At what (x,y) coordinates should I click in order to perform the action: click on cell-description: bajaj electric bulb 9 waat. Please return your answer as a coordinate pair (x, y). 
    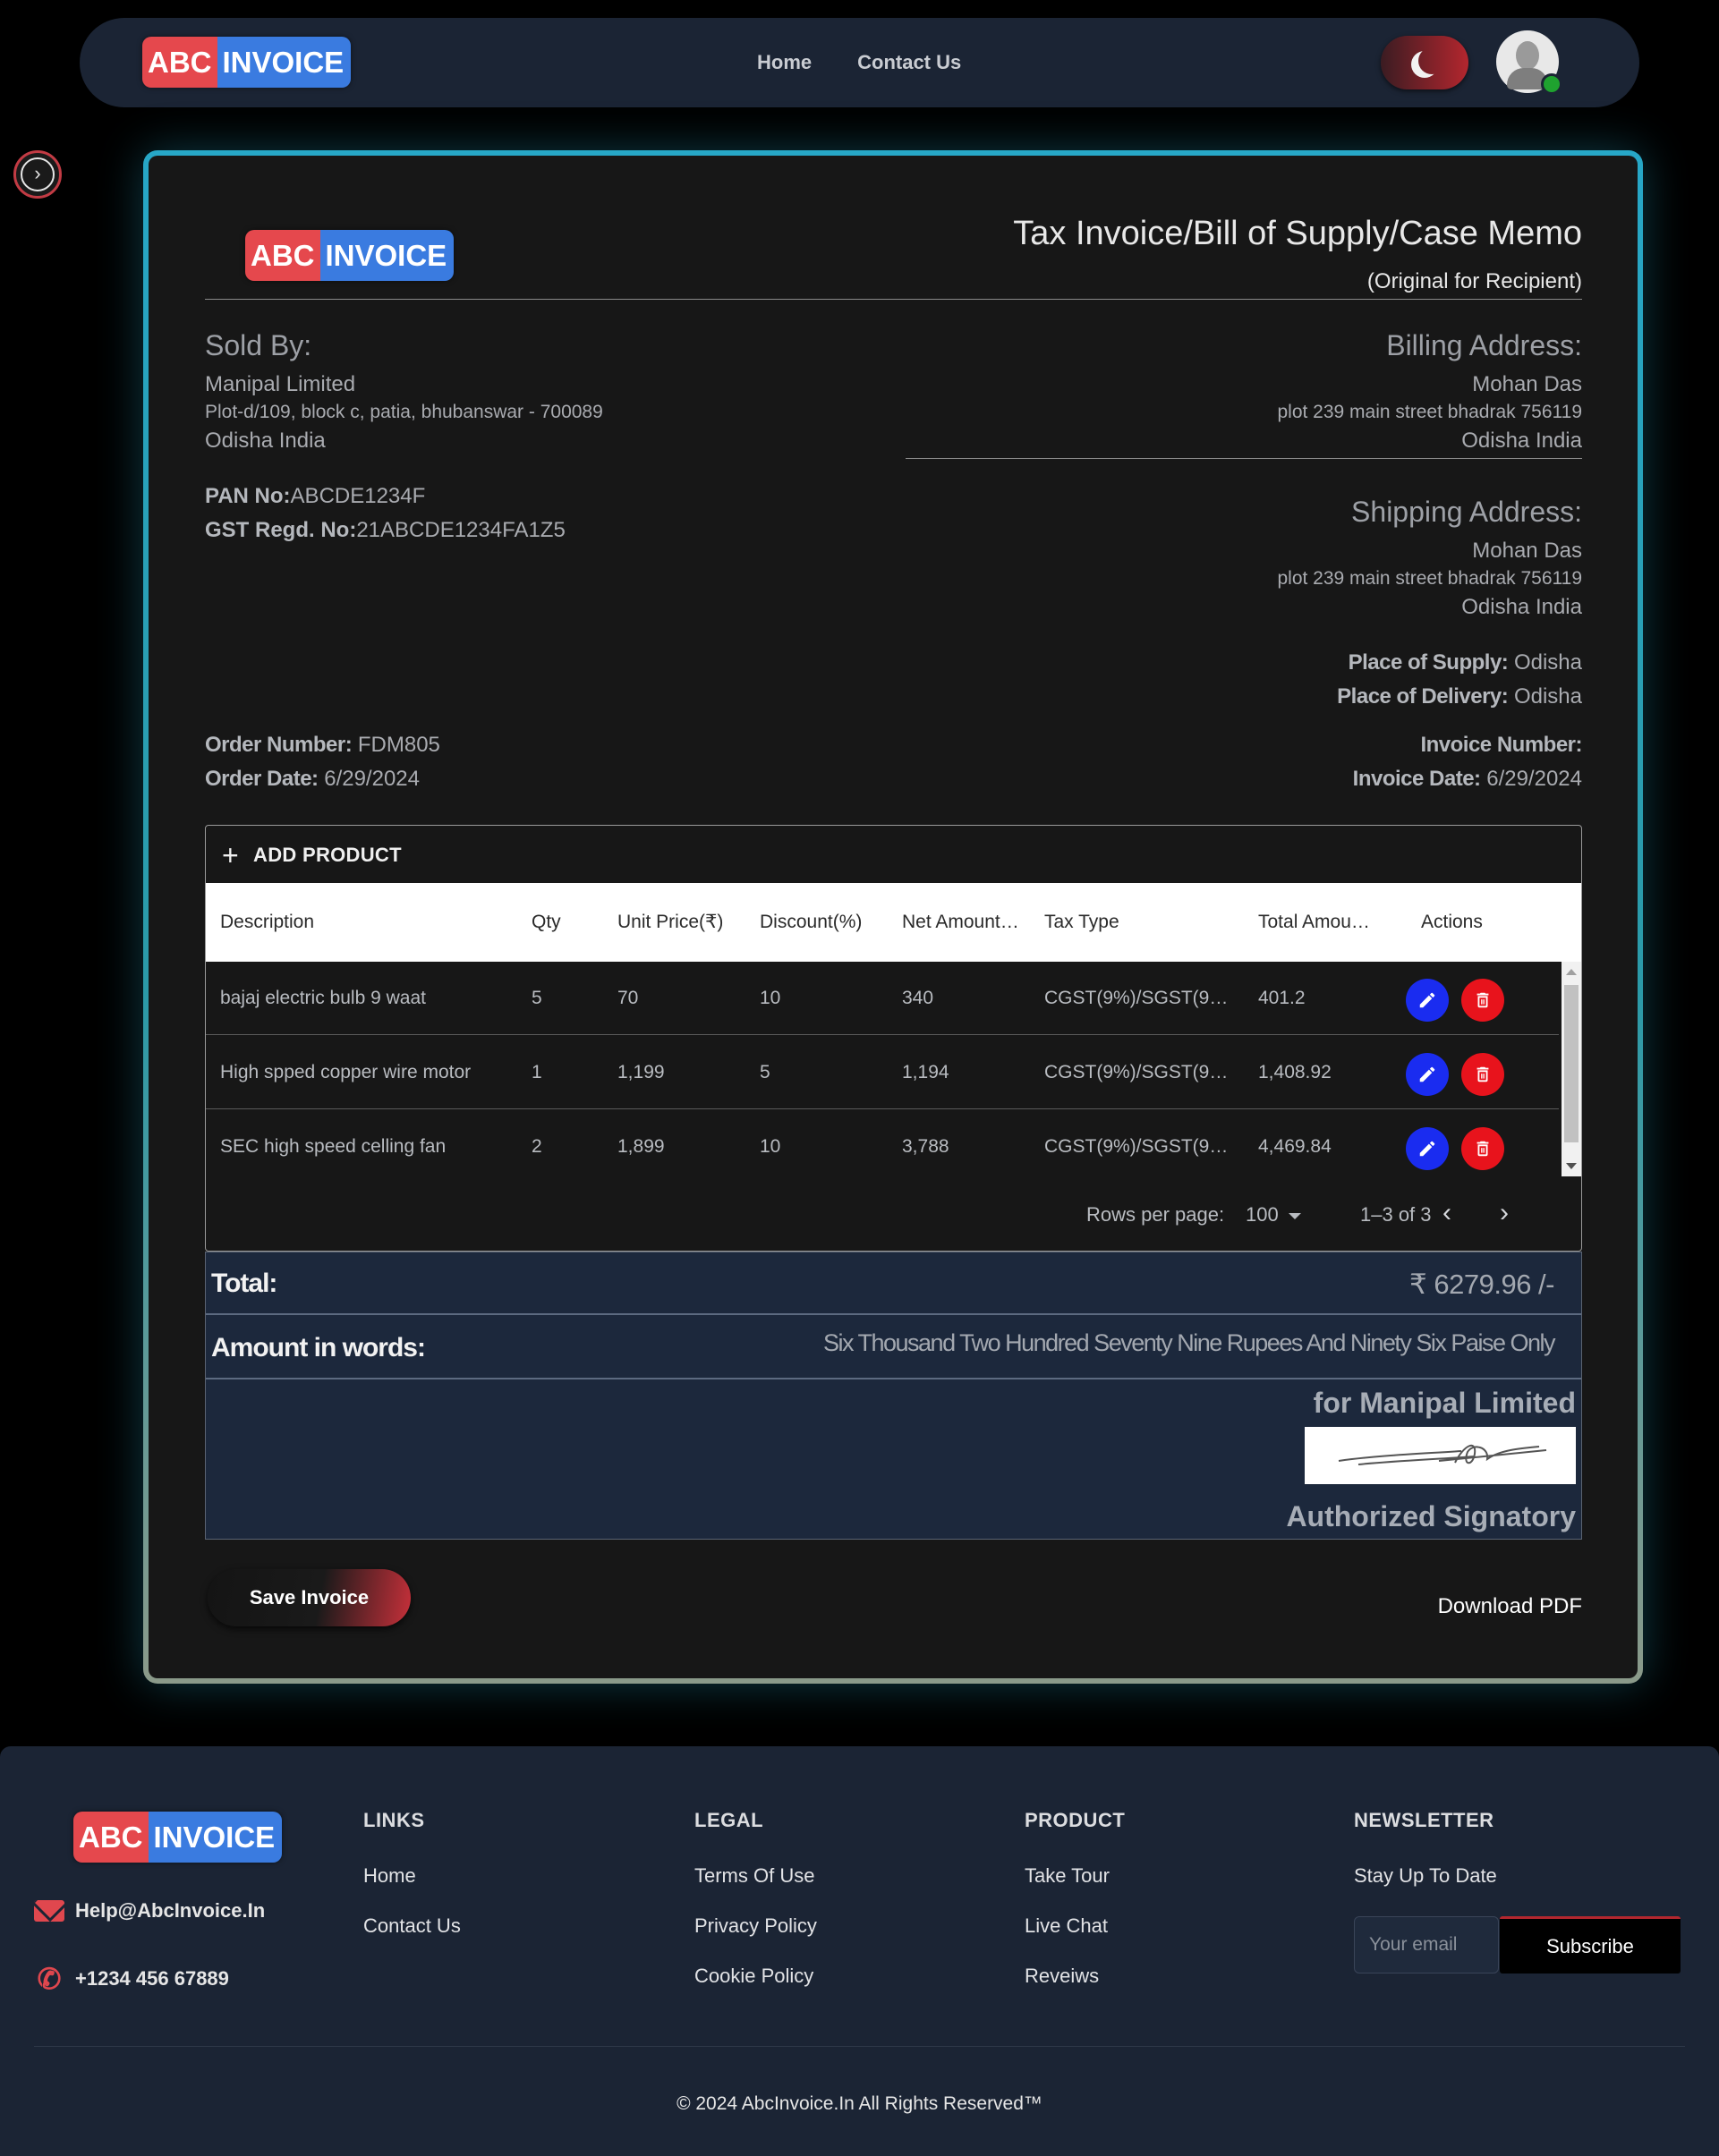
    Looking at the image, I should click on (323, 998).